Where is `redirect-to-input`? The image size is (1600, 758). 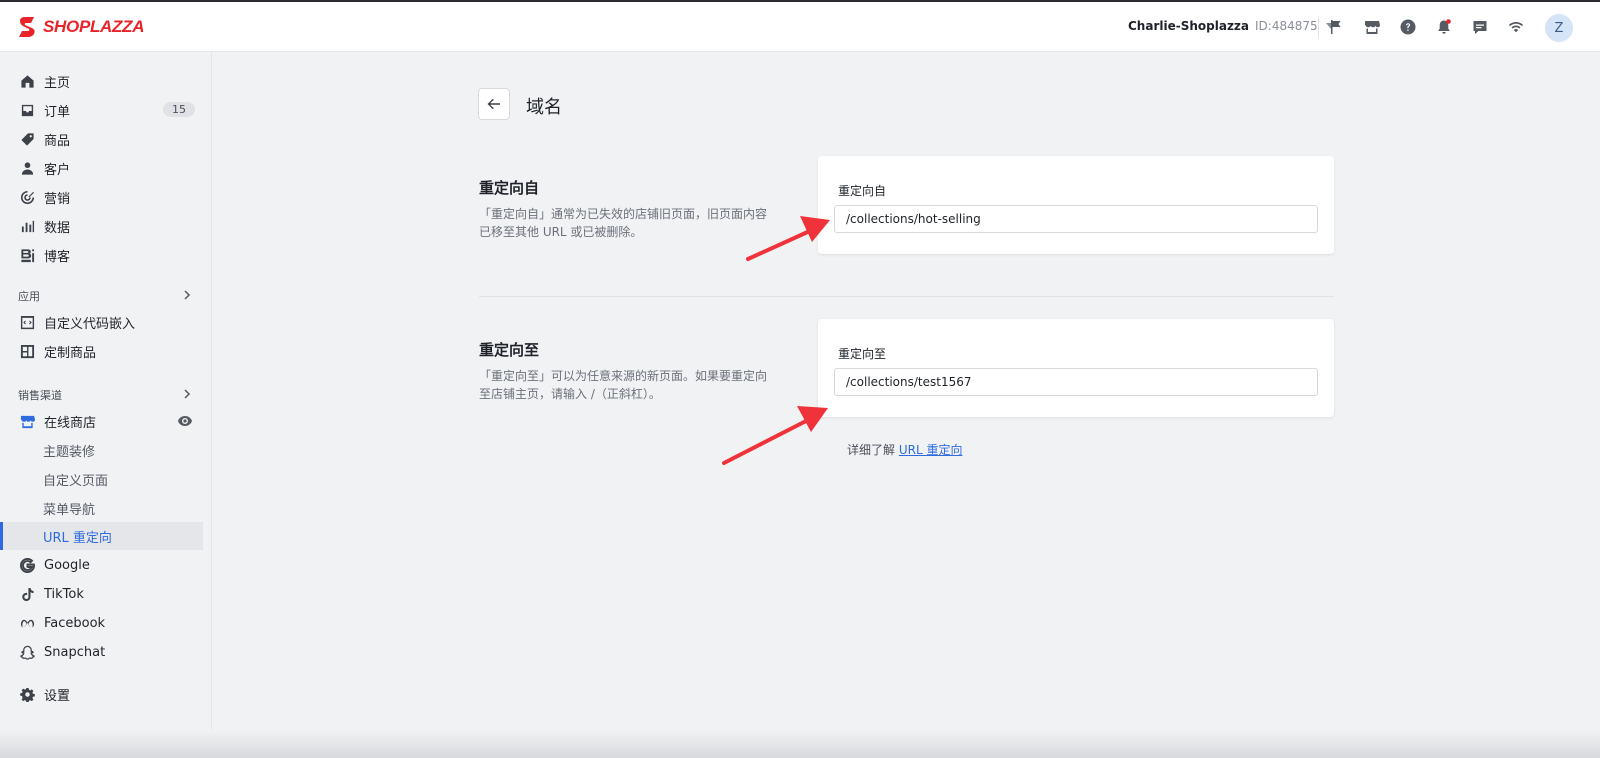 redirect-to-input is located at coordinates (1076, 382).